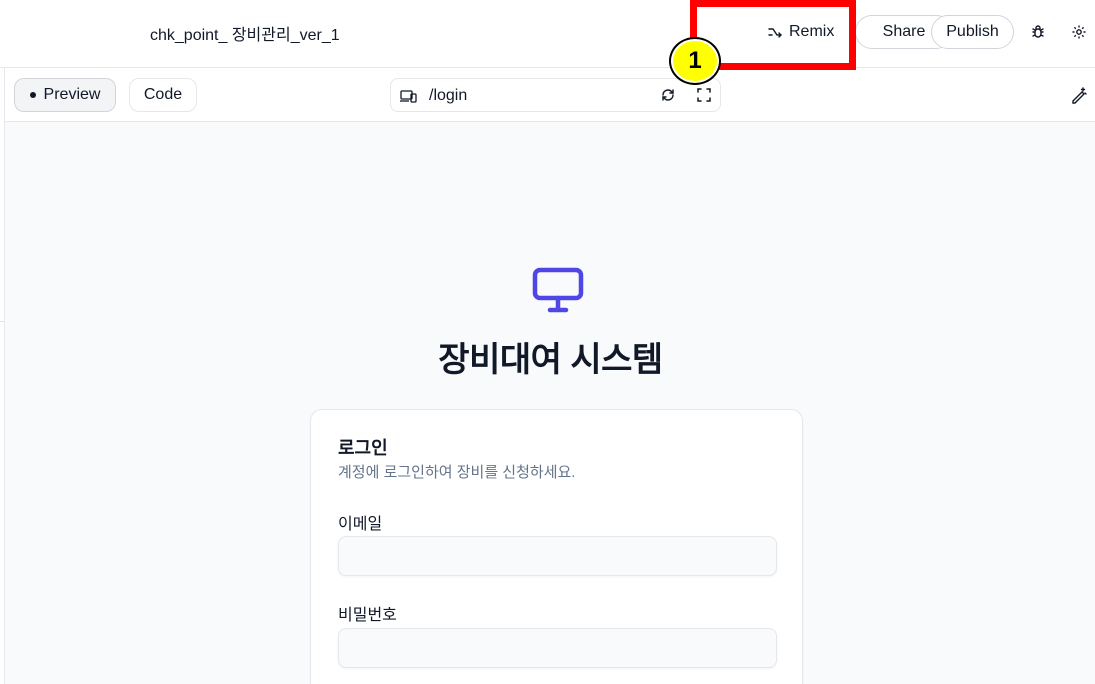  Describe the element at coordinates (363, 448) in the screenshot. I see `login-title: 로그인` at that location.